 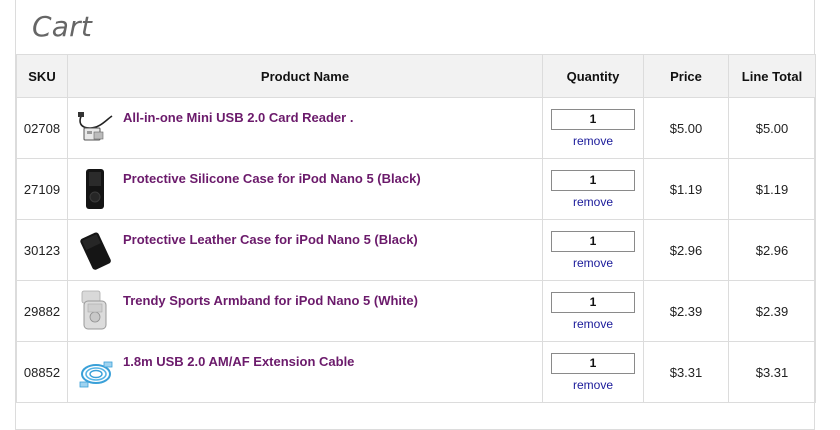 What do you see at coordinates (305, 128) in the screenshot?
I see `product-cell: All-in-one Mini USB 2.0 Card Reader .` at bounding box center [305, 128].